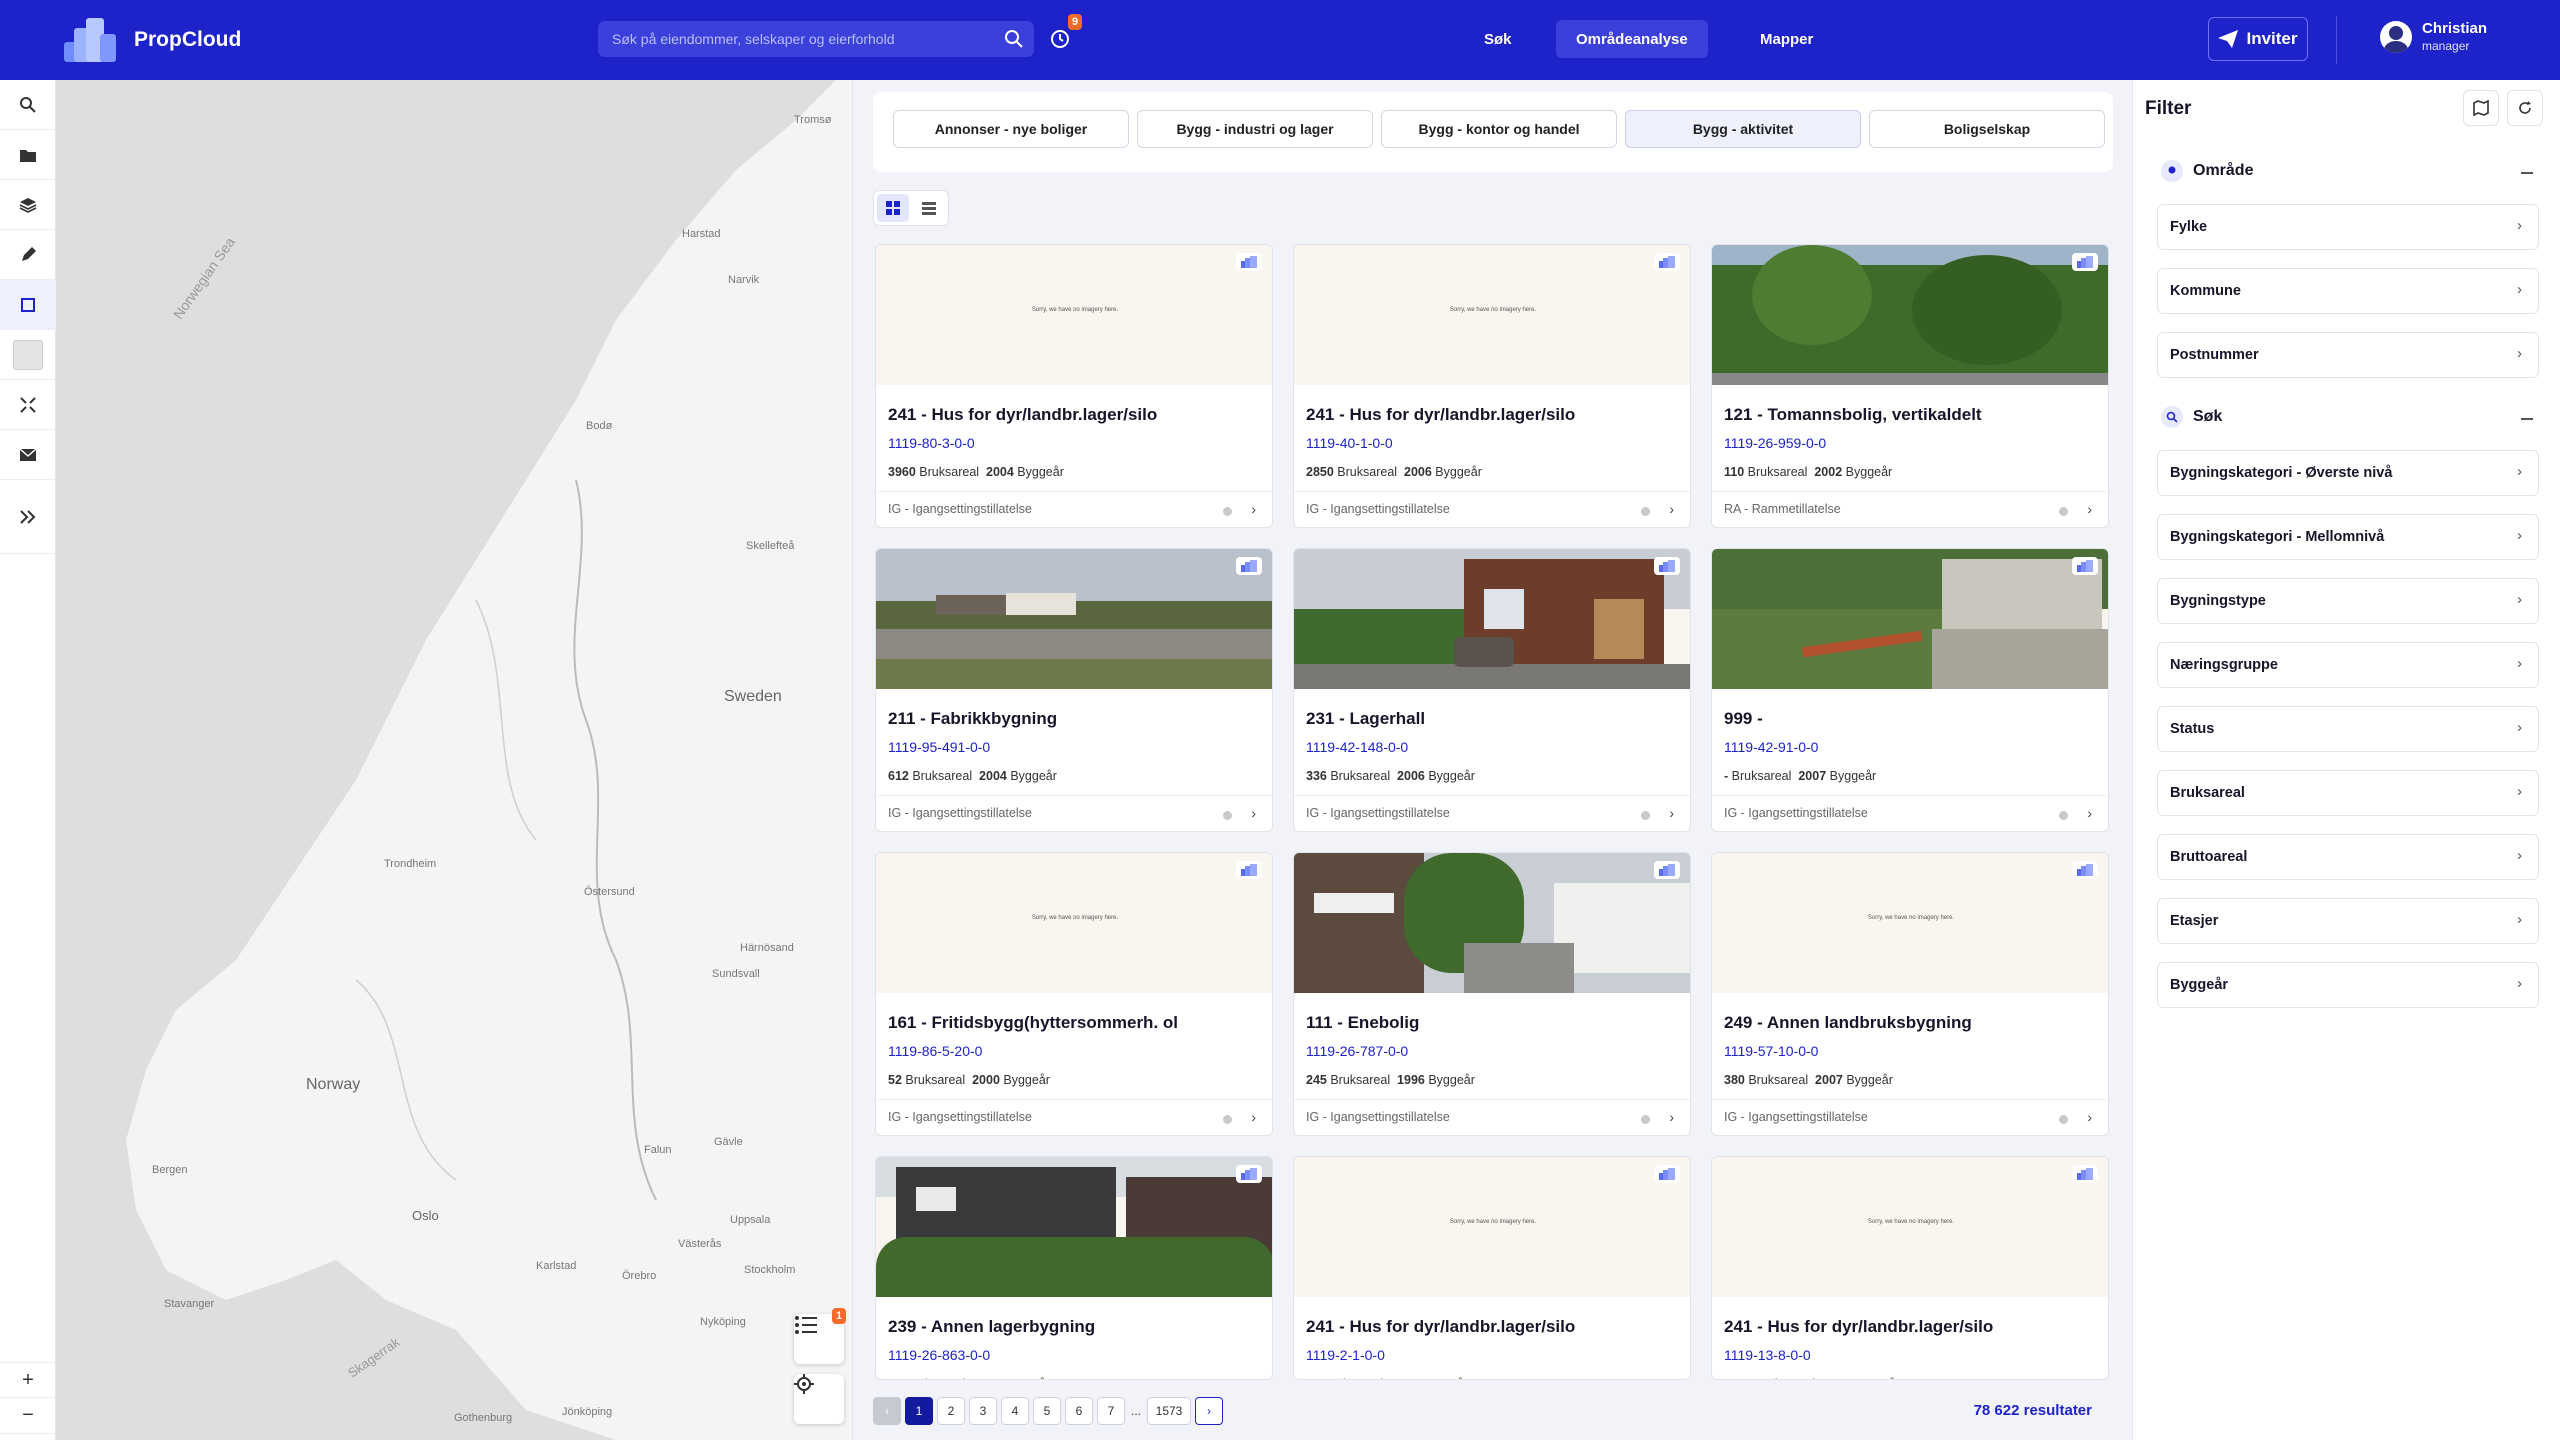 This screenshot has width=2560, height=1440. What do you see at coordinates (2348, 793) in the screenshot?
I see `filter-item: Bruksareal ›` at bounding box center [2348, 793].